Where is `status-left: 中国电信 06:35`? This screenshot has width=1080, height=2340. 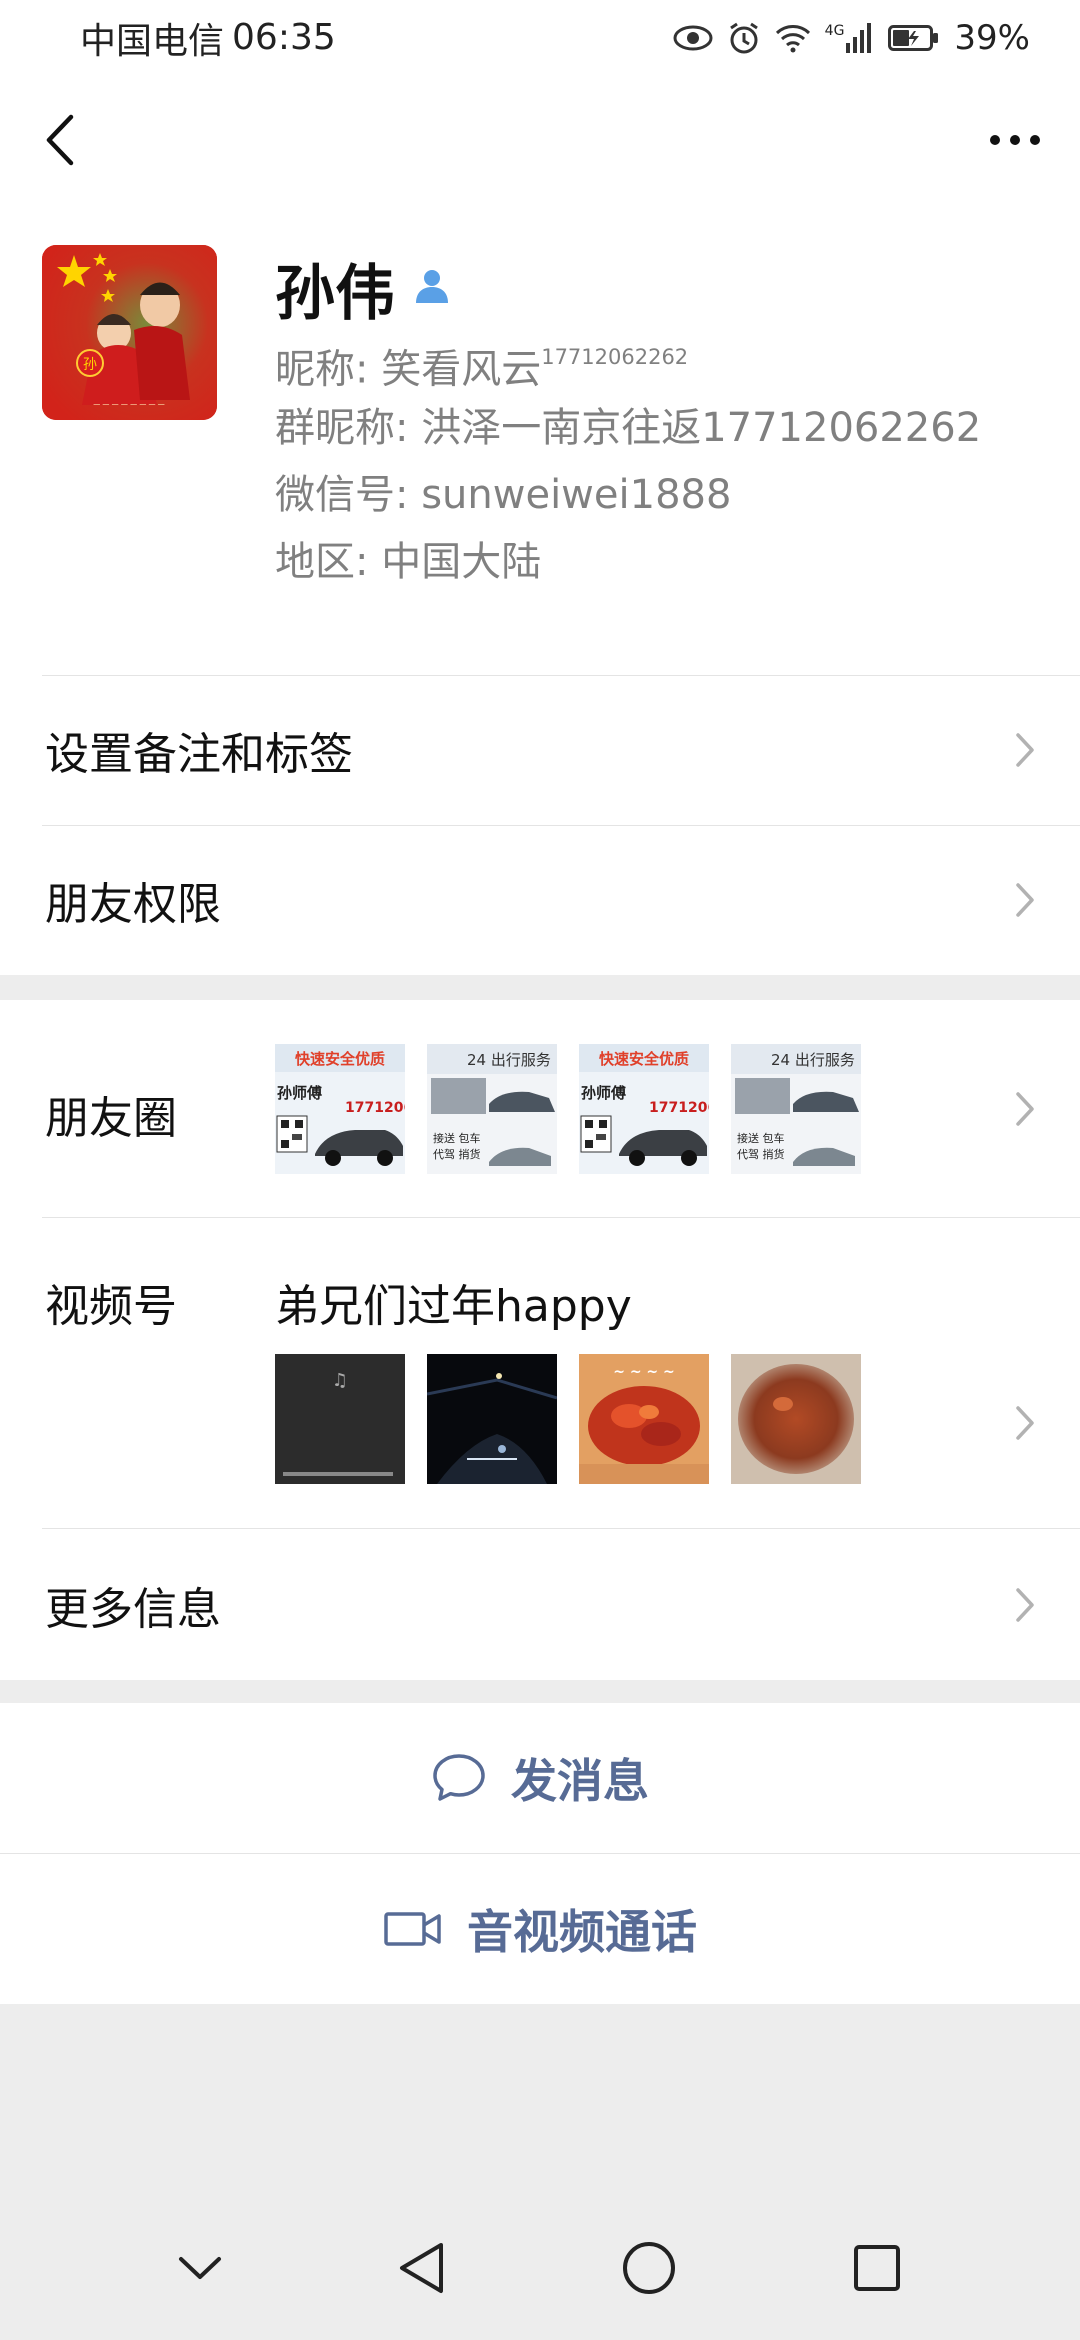
status-left: 中国电信 06:35 is located at coordinates (208, 38).